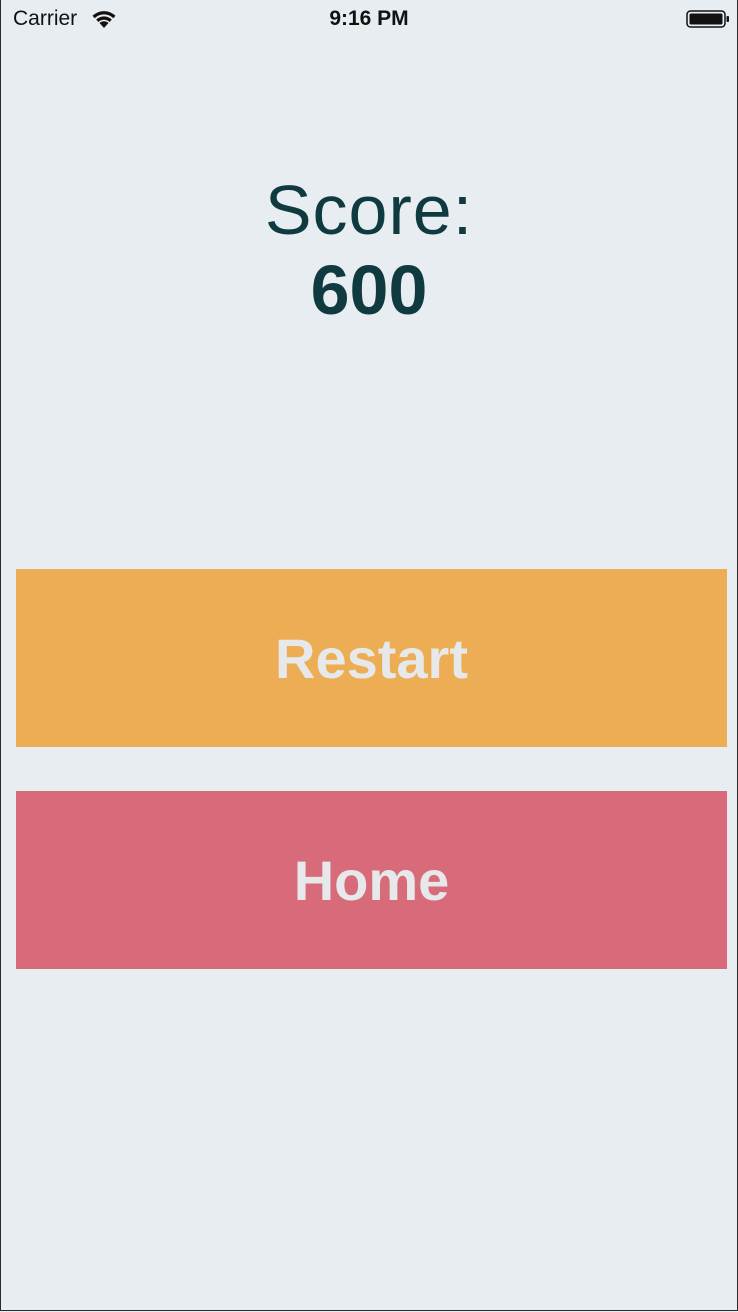 The height and width of the screenshot is (1312, 738). Describe the element at coordinates (369, 210) in the screenshot. I see `score-label: Score:` at that location.